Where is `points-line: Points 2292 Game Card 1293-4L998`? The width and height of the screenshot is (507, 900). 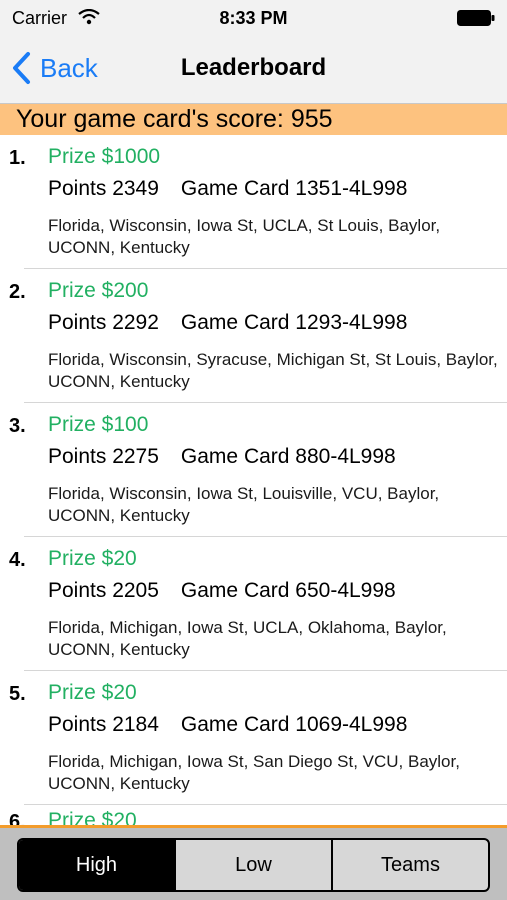 points-line: Points 2292 Game Card 1293-4L998 is located at coordinates (227, 323).